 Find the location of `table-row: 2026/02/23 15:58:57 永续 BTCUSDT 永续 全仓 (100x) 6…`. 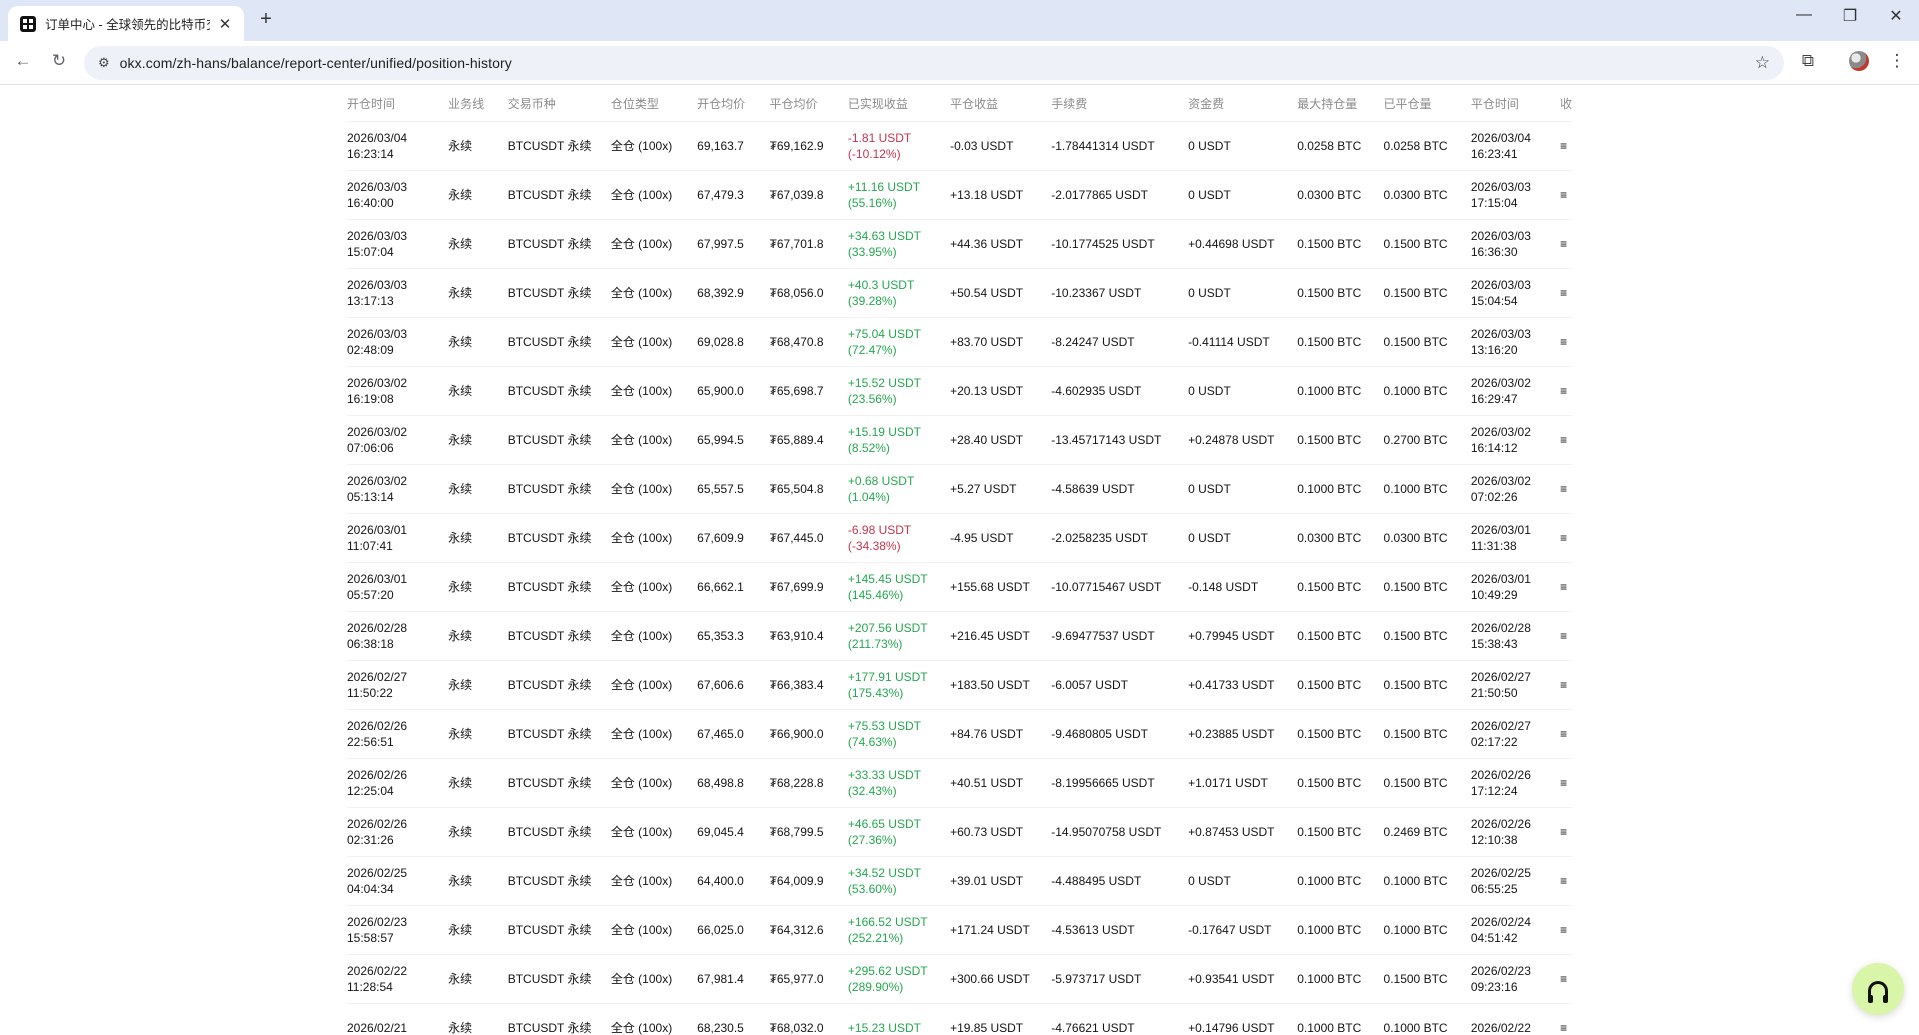

table-row: 2026/02/23 15:58:57 永续 BTCUSDT 永续 全仓 (100x) 6… is located at coordinates (959, 930).